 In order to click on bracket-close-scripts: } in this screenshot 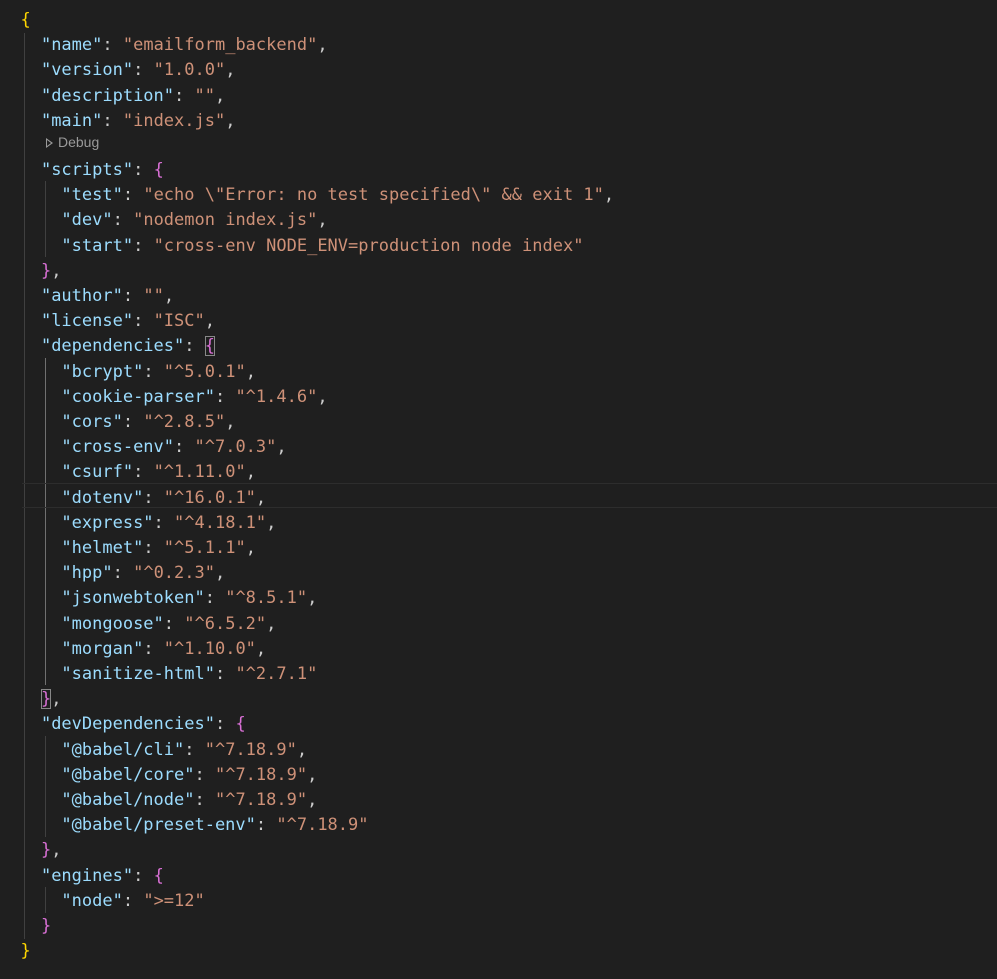, I will do `click(46, 270)`.